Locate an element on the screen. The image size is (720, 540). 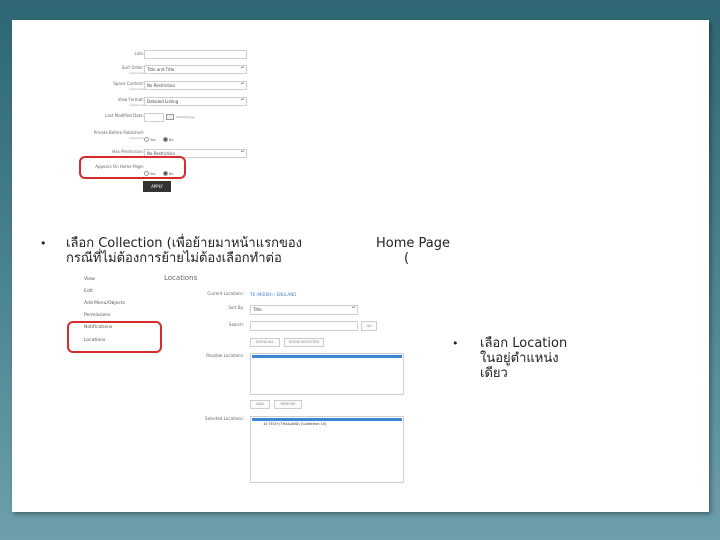
possible-locations-list is located at coordinates (327, 374).